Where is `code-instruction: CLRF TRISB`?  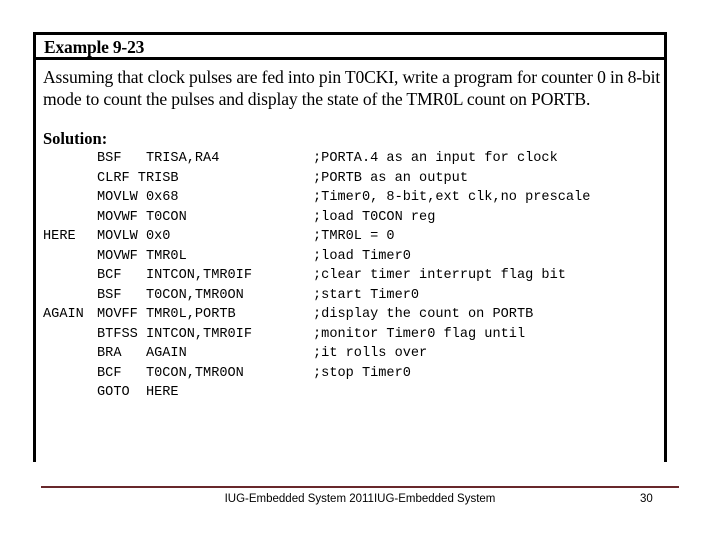 code-instruction: CLRF TRISB is located at coordinates (138, 178).